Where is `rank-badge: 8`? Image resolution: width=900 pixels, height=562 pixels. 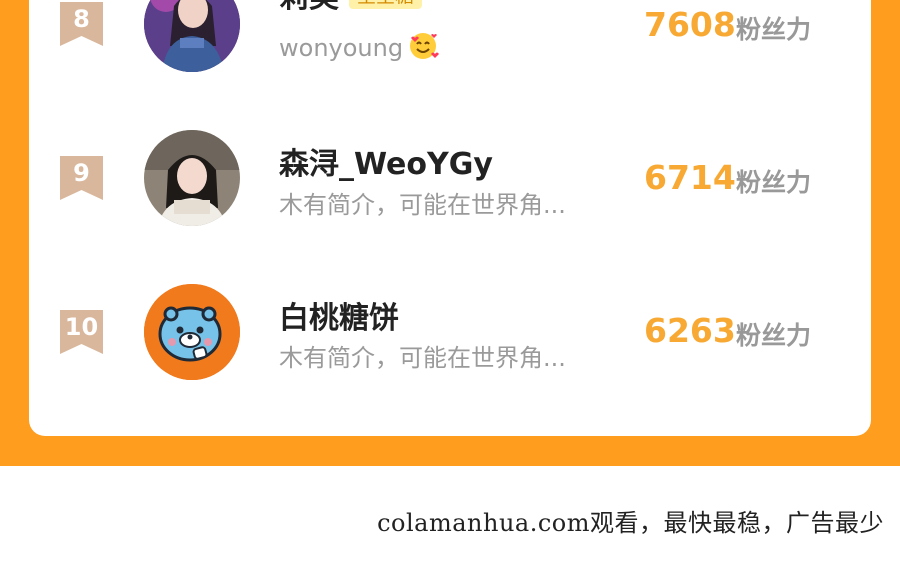 rank-badge: 8 is located at coordinates (81, 24).